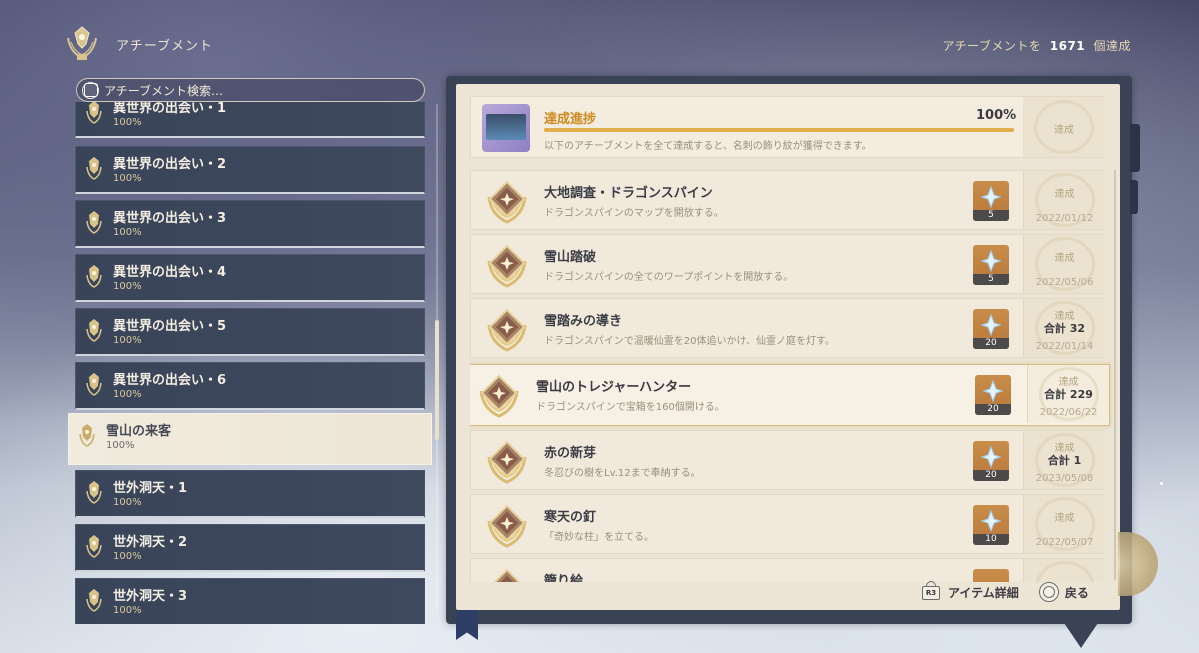  I want to click on achievement-description: ドラゴンスパインの全てのワープポイントを開放する。, so click(669, 277).